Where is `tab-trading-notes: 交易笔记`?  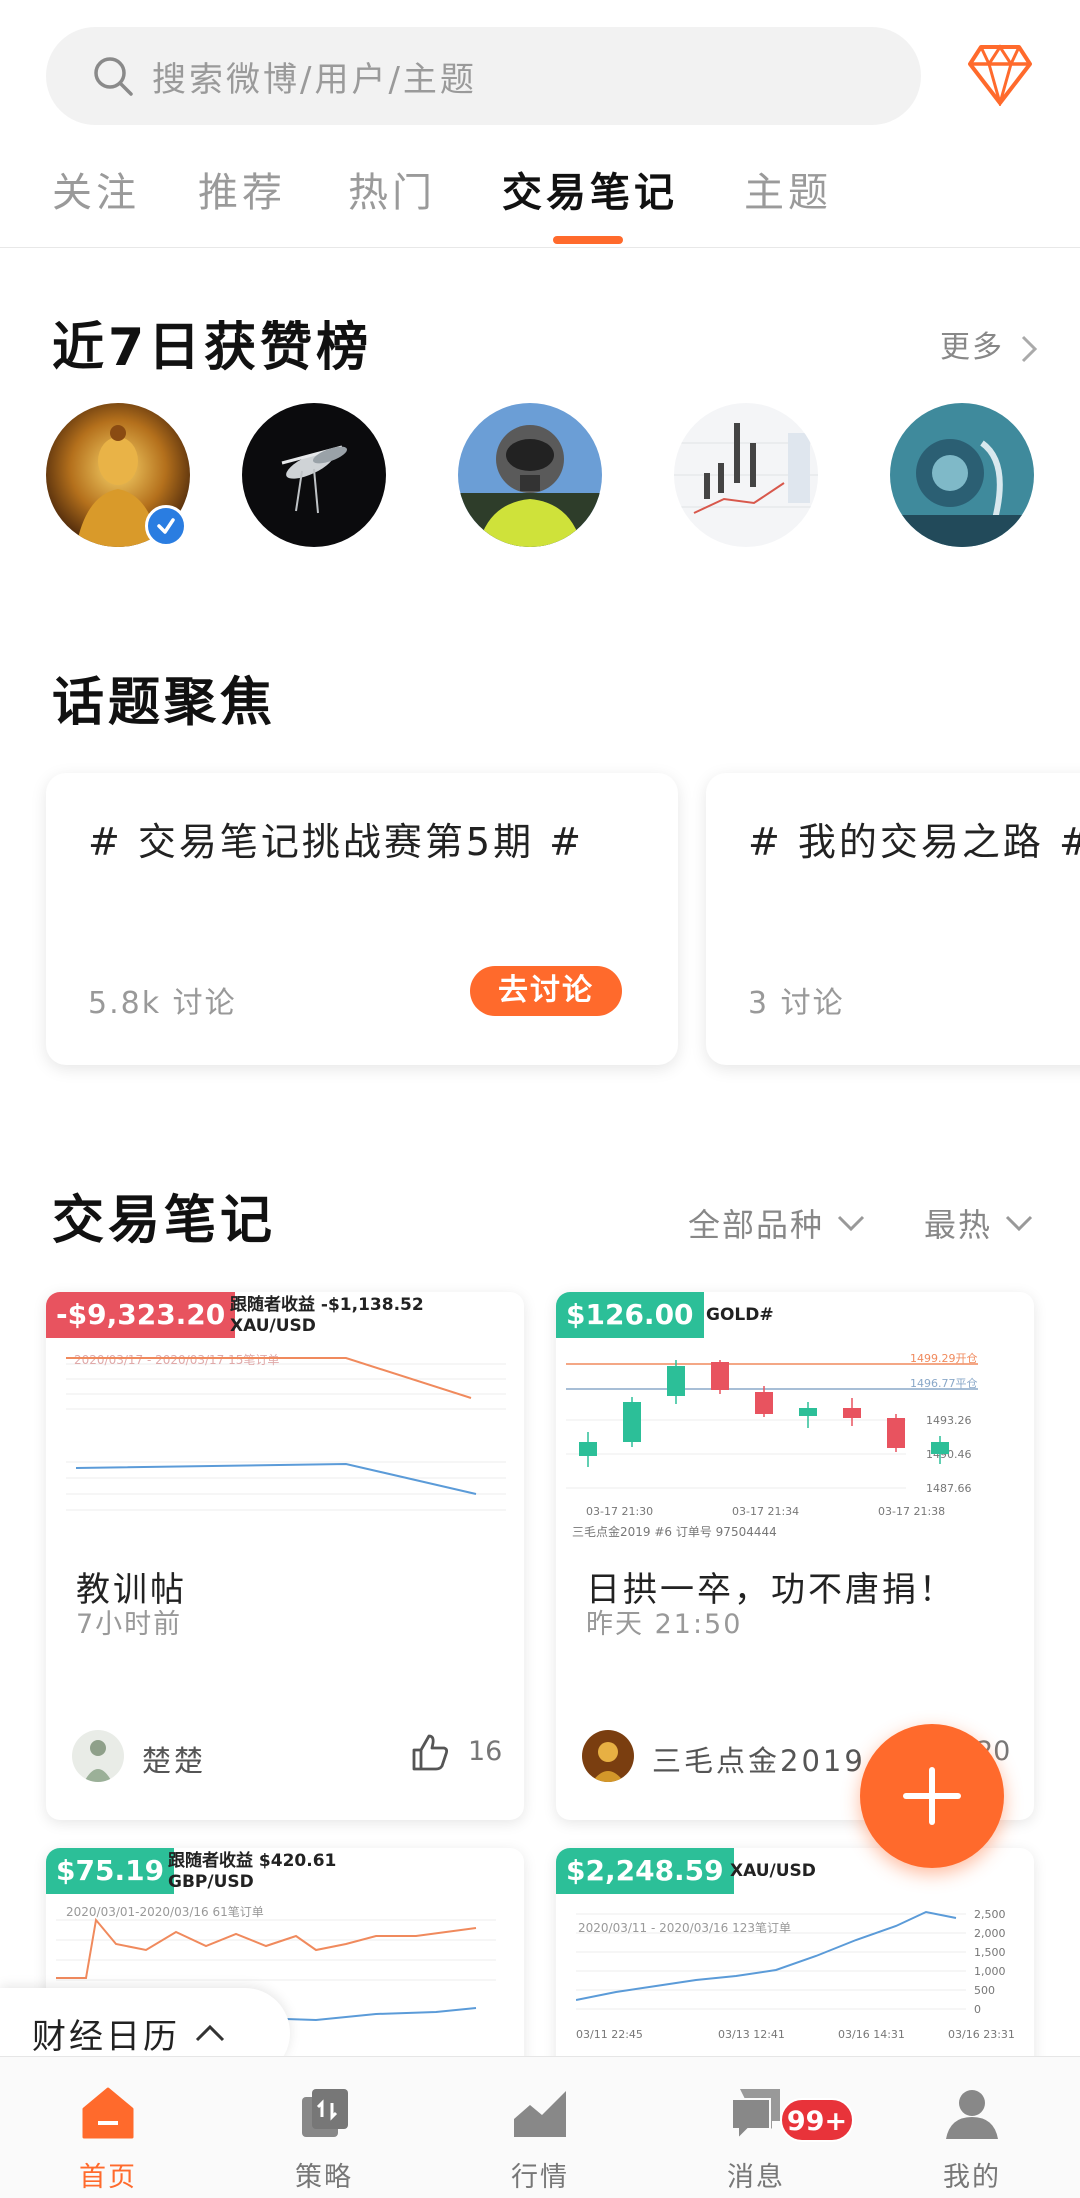
tab-trading-notes: 交易笔记 is located at coordinates (590, 189).